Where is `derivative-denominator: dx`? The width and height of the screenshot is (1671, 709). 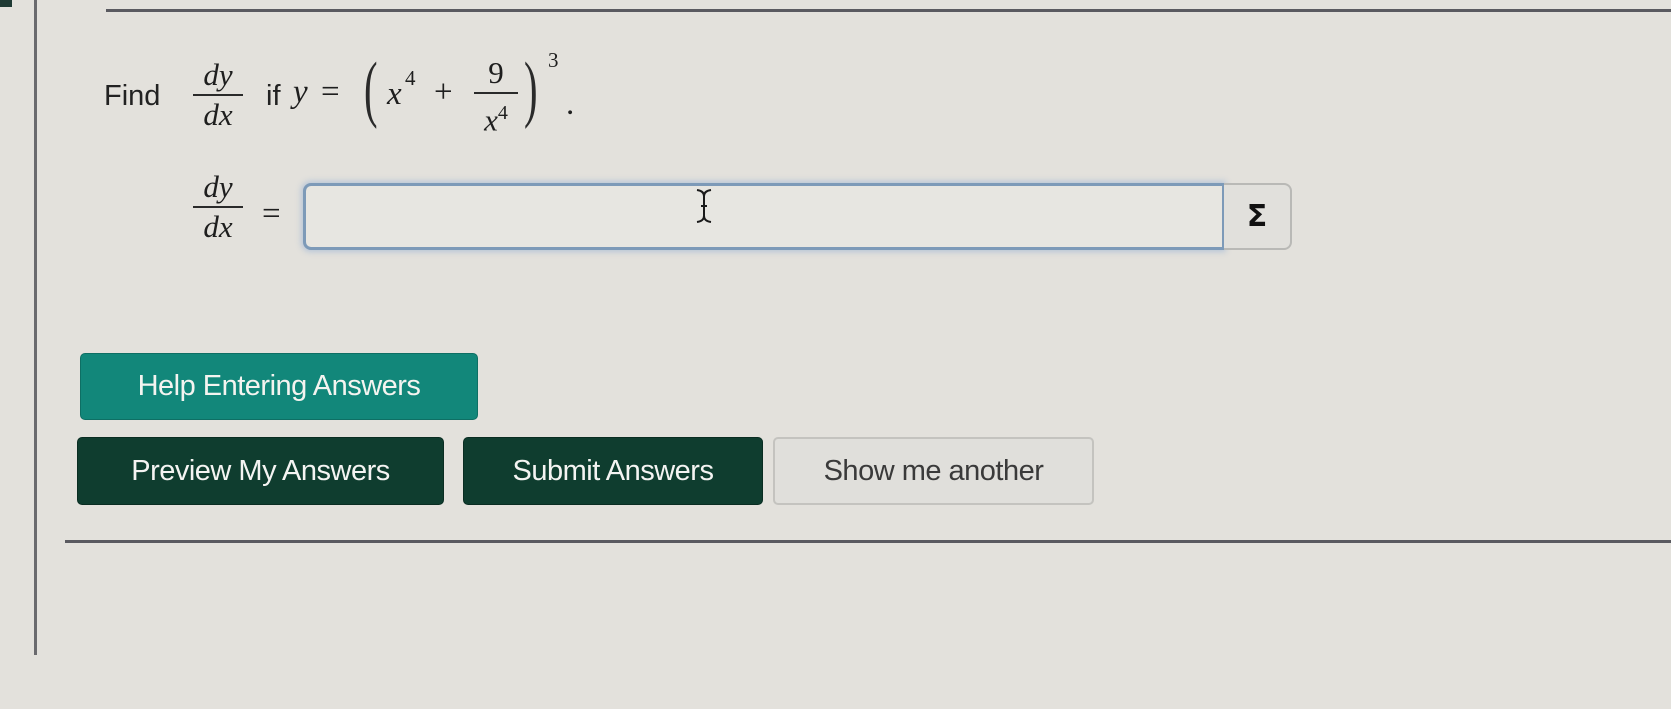
derivative-denominator: dx is located at coordinates (218, 114).